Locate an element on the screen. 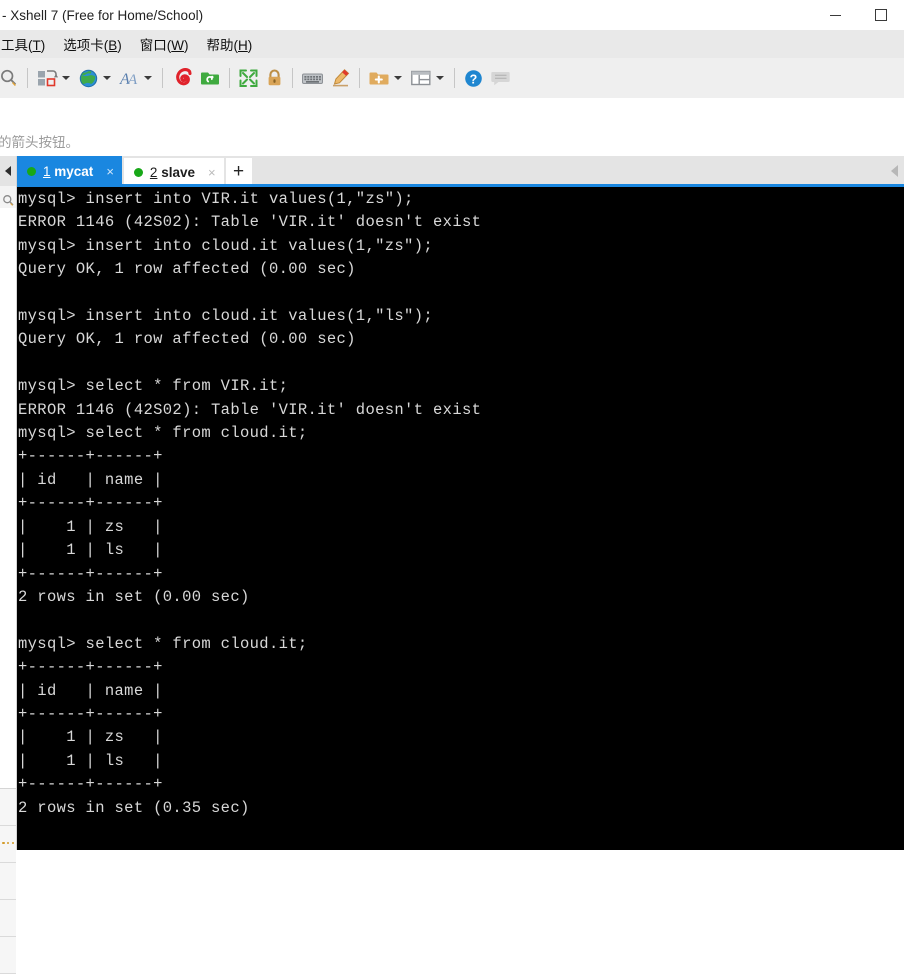 The width and height of the screenshot is (904, 974). toolbar-button-new-folder is located at coordinates (386, 78).